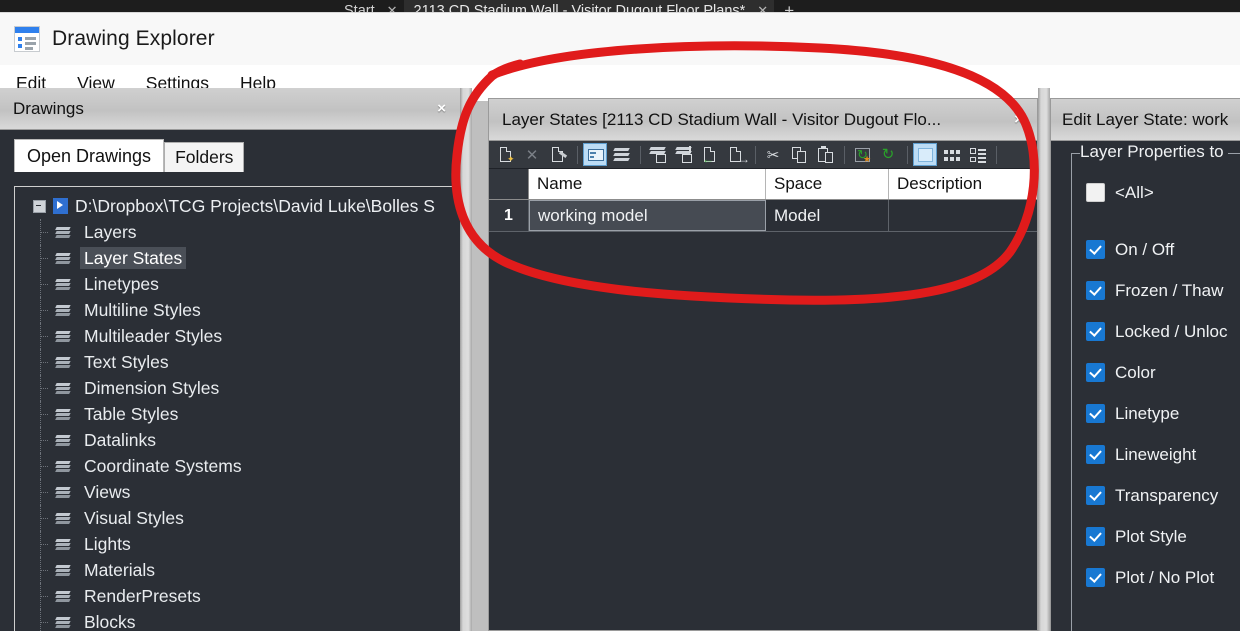 The width and height of the screenshot is (1240, 631). I want to click on tree-item-materials: Materials, so click(237, 570).